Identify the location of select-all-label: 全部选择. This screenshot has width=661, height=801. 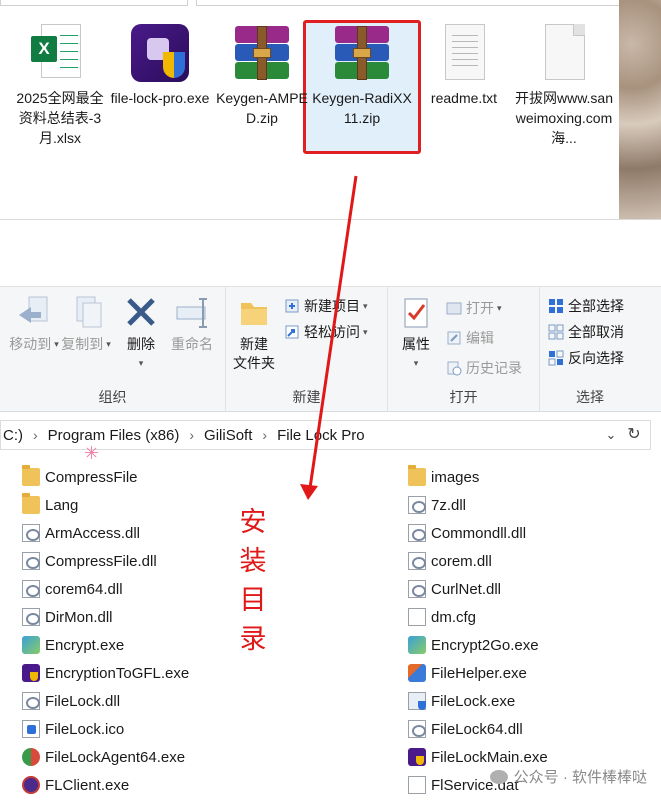
(596, 306).